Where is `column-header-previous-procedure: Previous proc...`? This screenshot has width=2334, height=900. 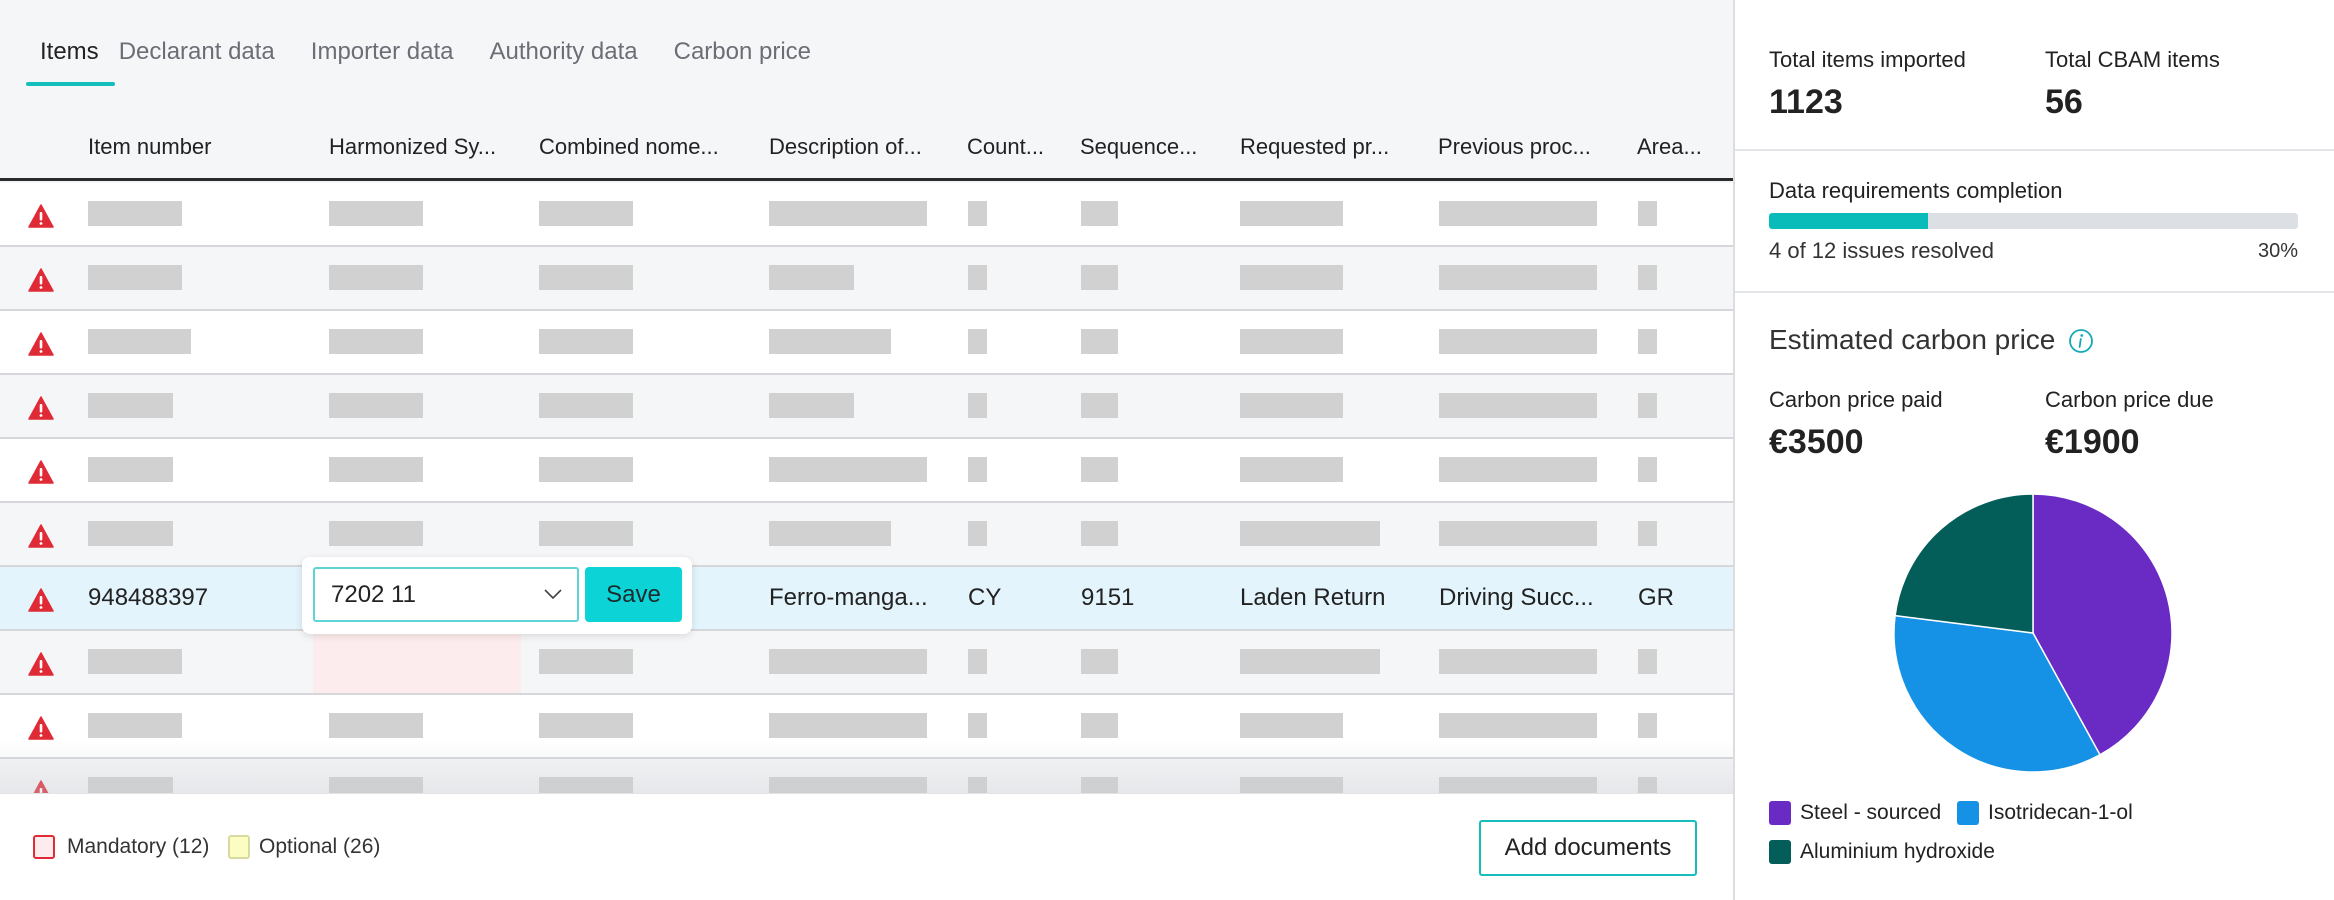 column-header-previous-procedure: Previous proc... is located at coordinates (1514, 147).